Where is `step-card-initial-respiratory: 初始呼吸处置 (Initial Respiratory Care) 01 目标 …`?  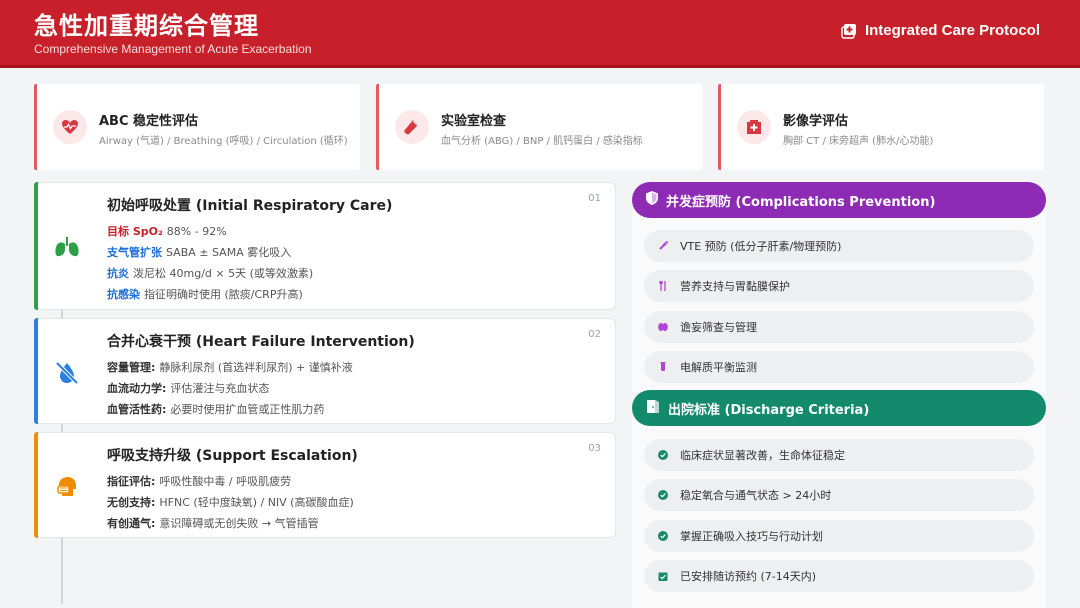
step-card-initial-respiratory: 初始呼吸处置 (Initial Respiratory Care) 01 目标 … is located at coordinates (325, 246).